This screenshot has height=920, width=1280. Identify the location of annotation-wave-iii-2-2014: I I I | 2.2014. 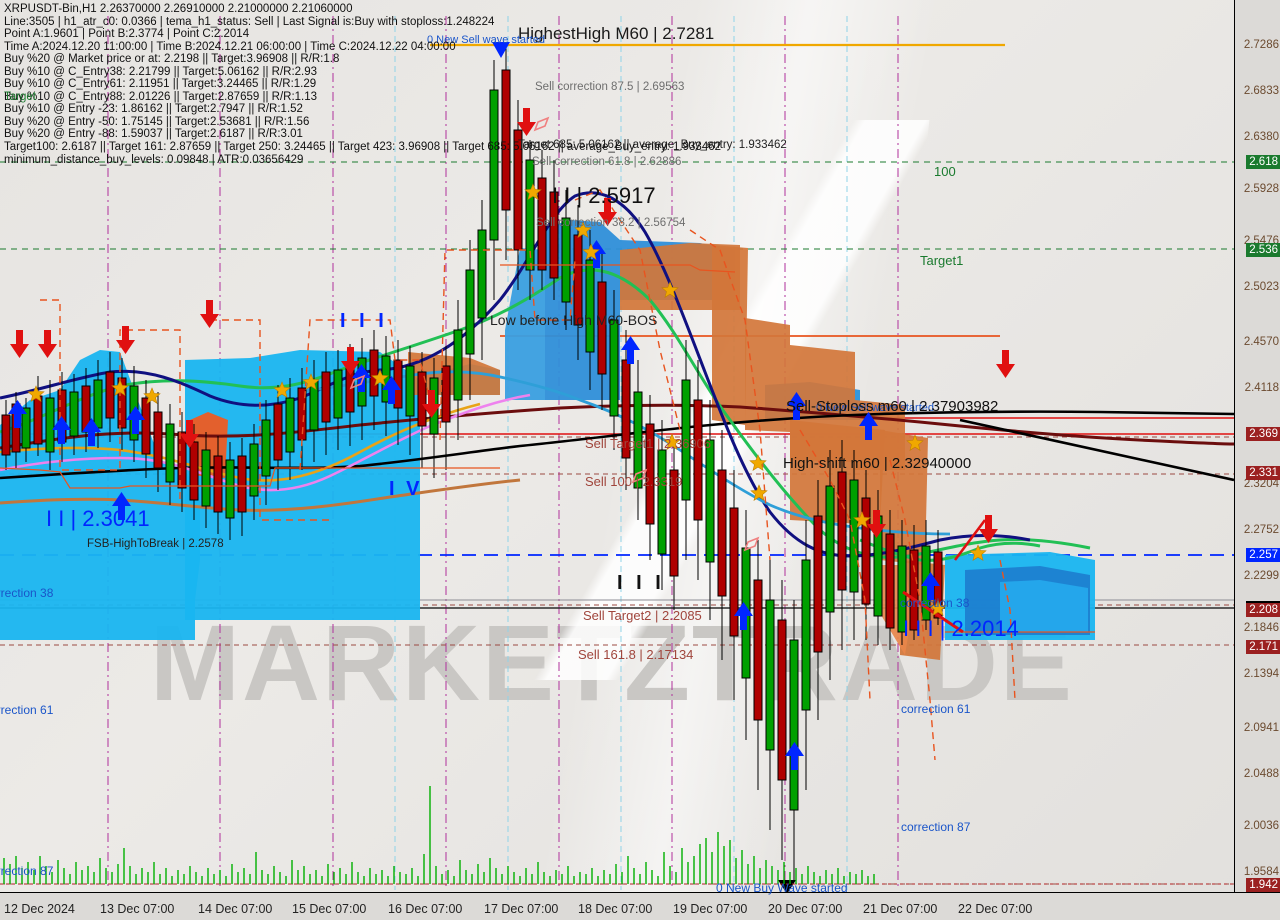
(961, 628).